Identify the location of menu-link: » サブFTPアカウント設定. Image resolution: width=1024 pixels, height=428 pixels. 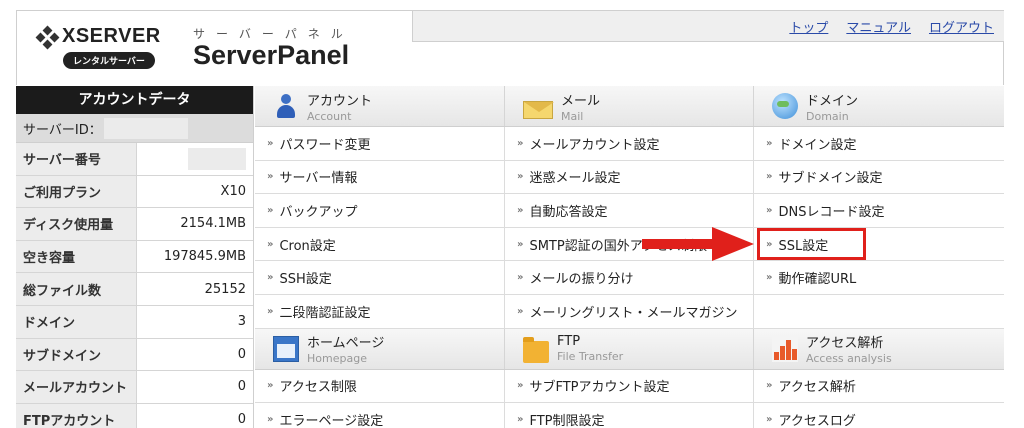
(629, 386).